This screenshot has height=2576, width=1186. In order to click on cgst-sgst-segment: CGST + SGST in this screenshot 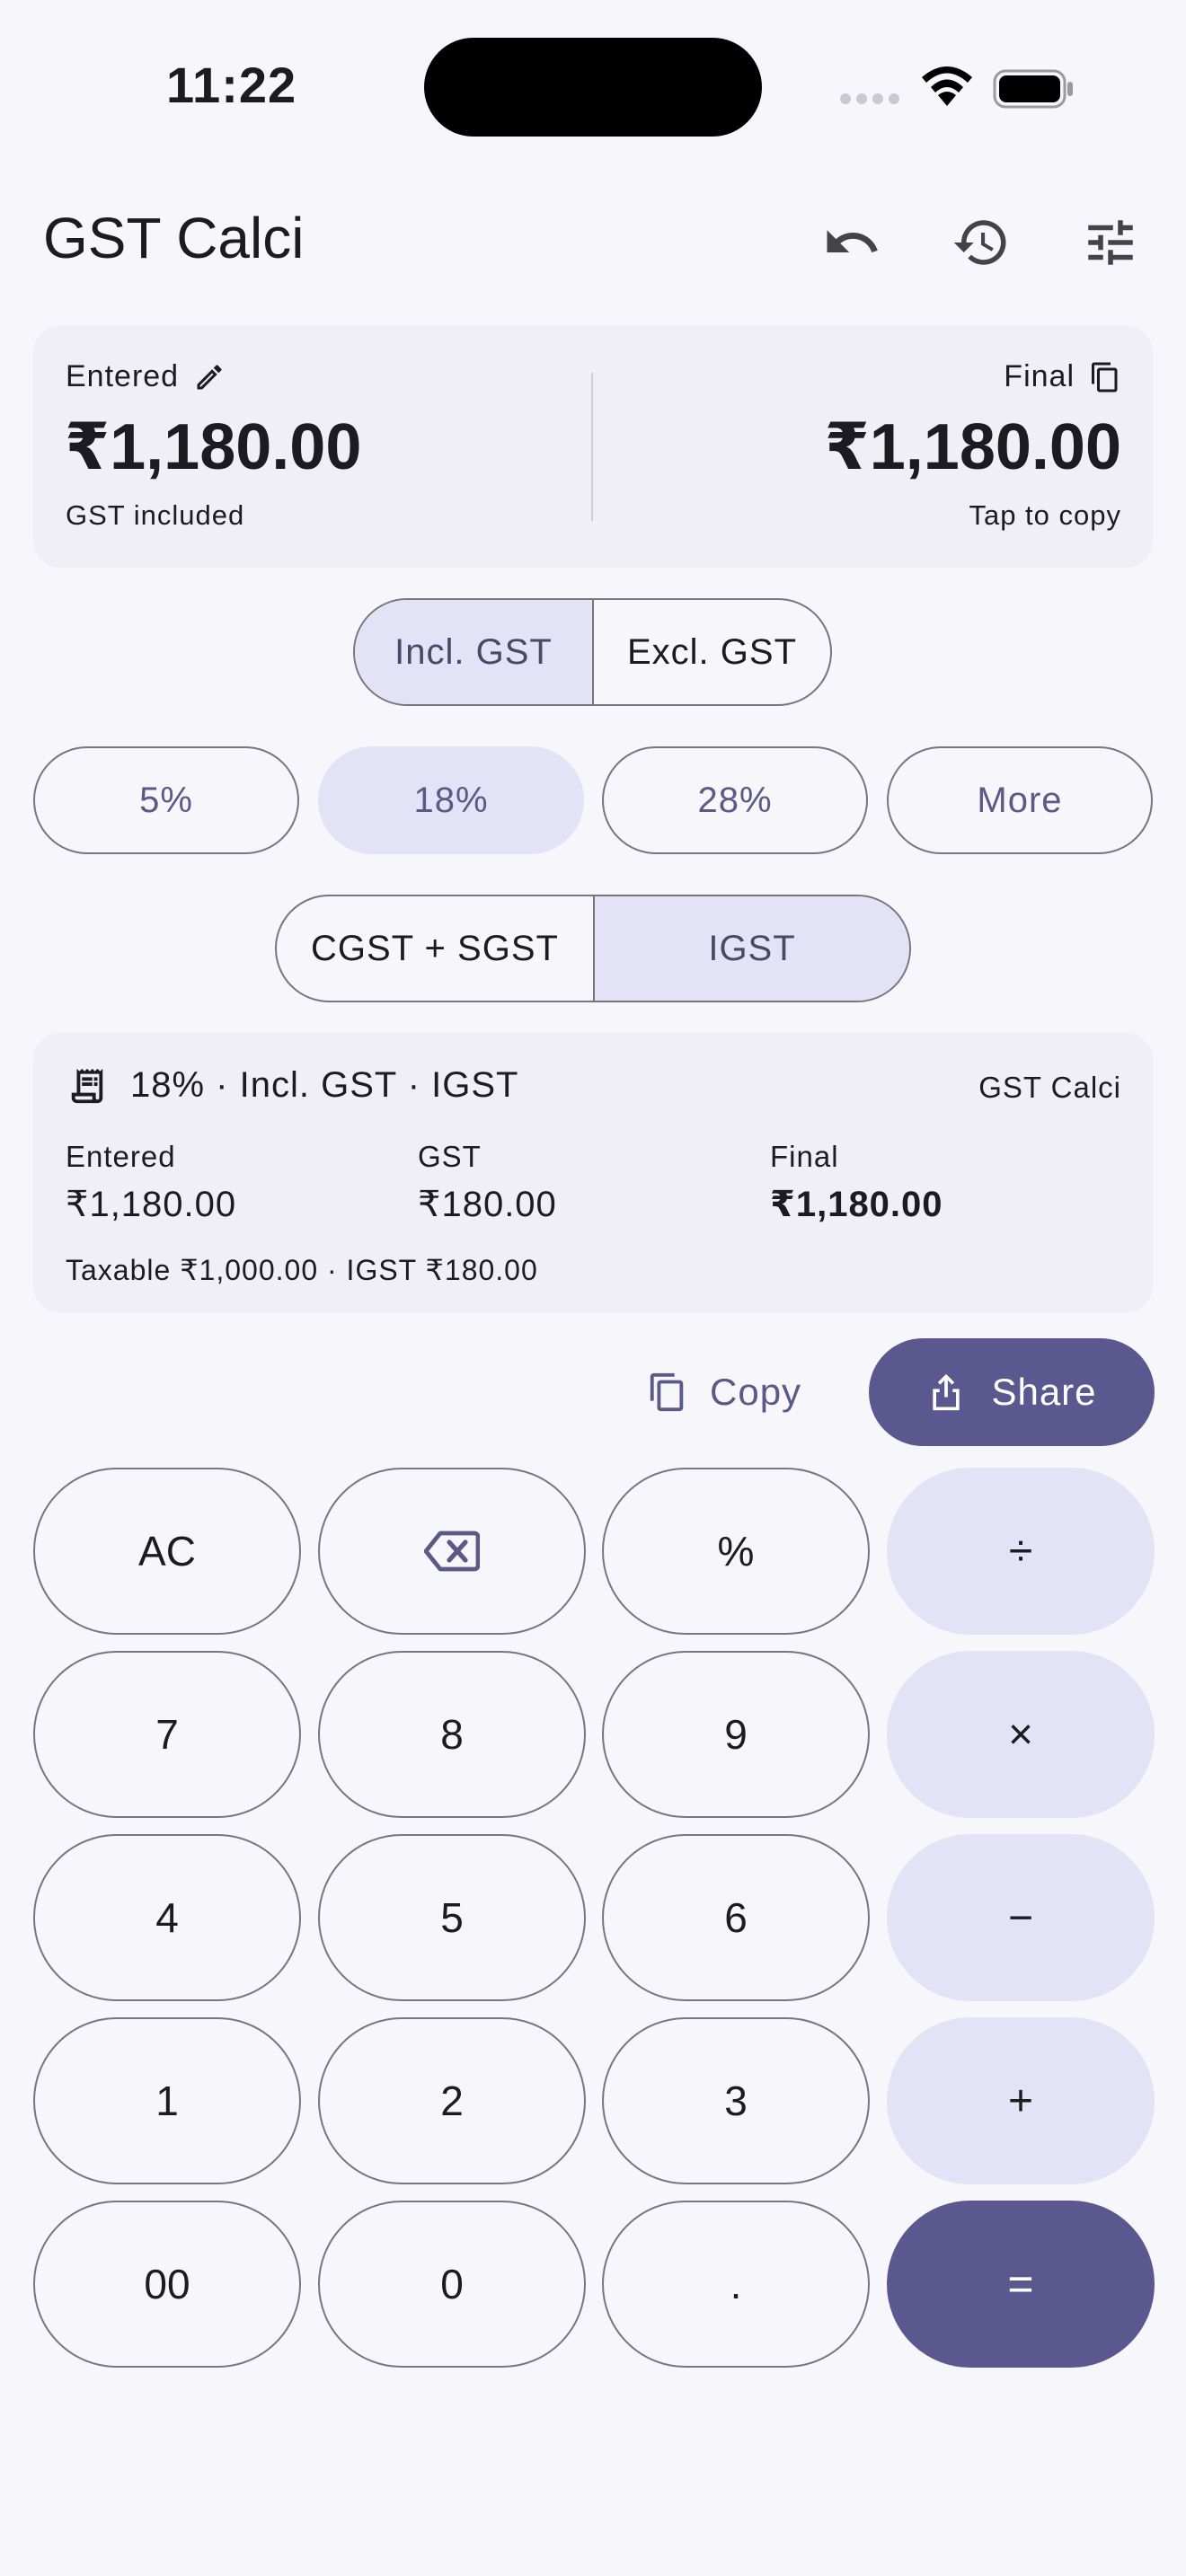, I will do `click(435, 948)`.